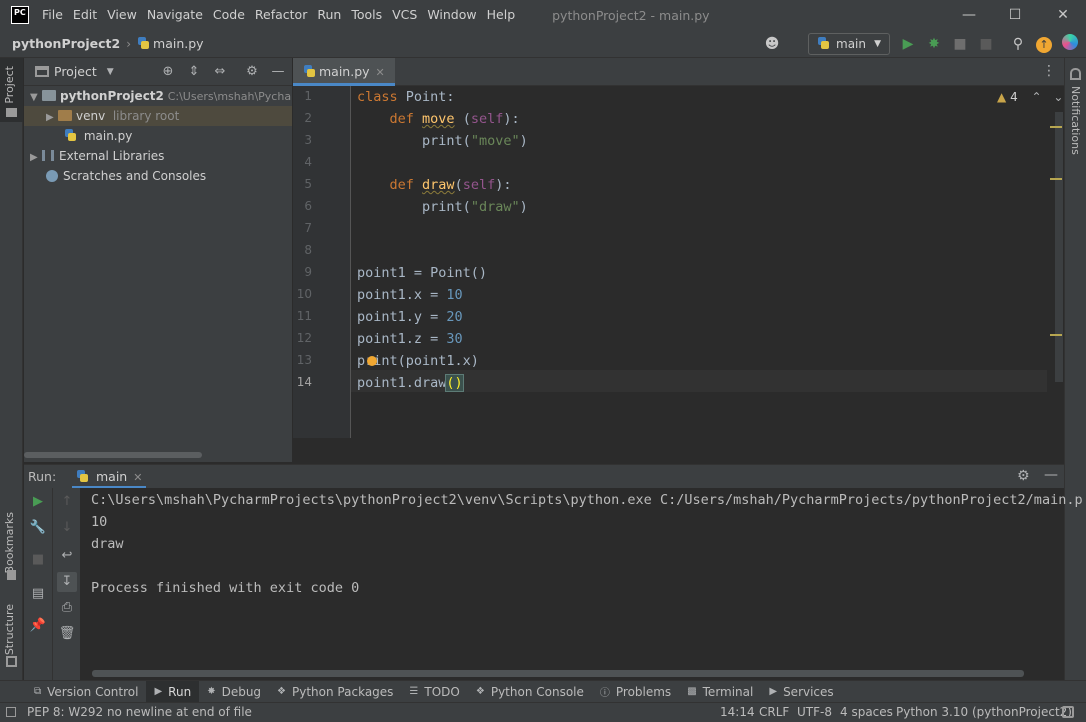 The image size is (1086, 722). Describe the element at coordinates (1044, 44) in the screenshot. I see `update-icon: ↑` at that location.